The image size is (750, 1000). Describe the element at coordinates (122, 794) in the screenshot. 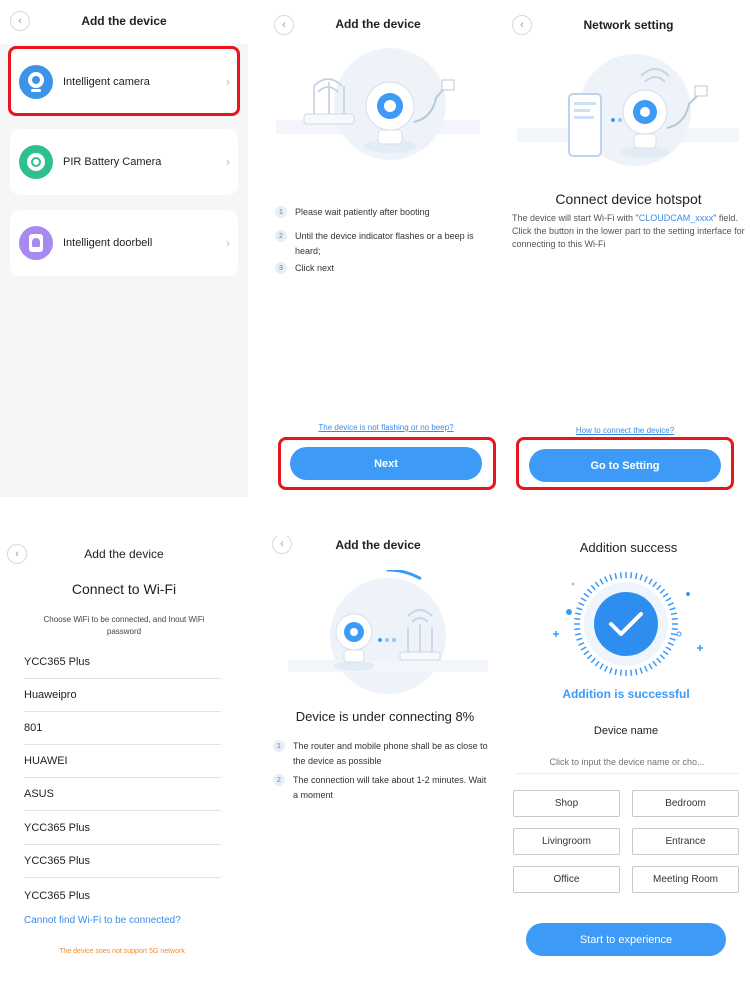

I see `wifi-network-item: ASUS` at that location.